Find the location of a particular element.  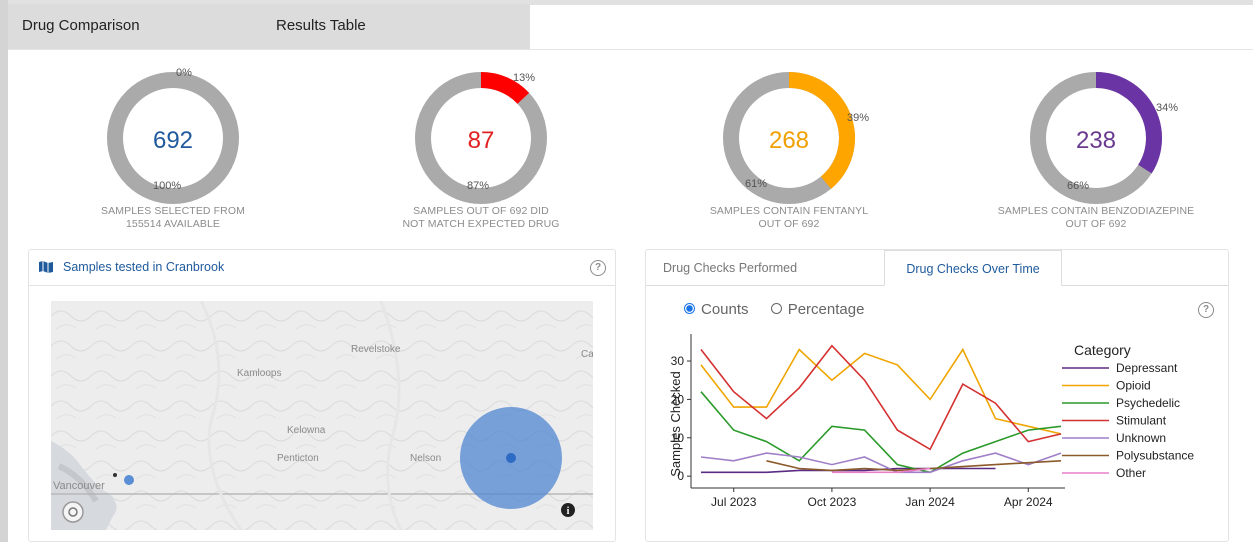

top-tabs-bar: Drug Comparison Results Table is located at coordinates (630, 25).